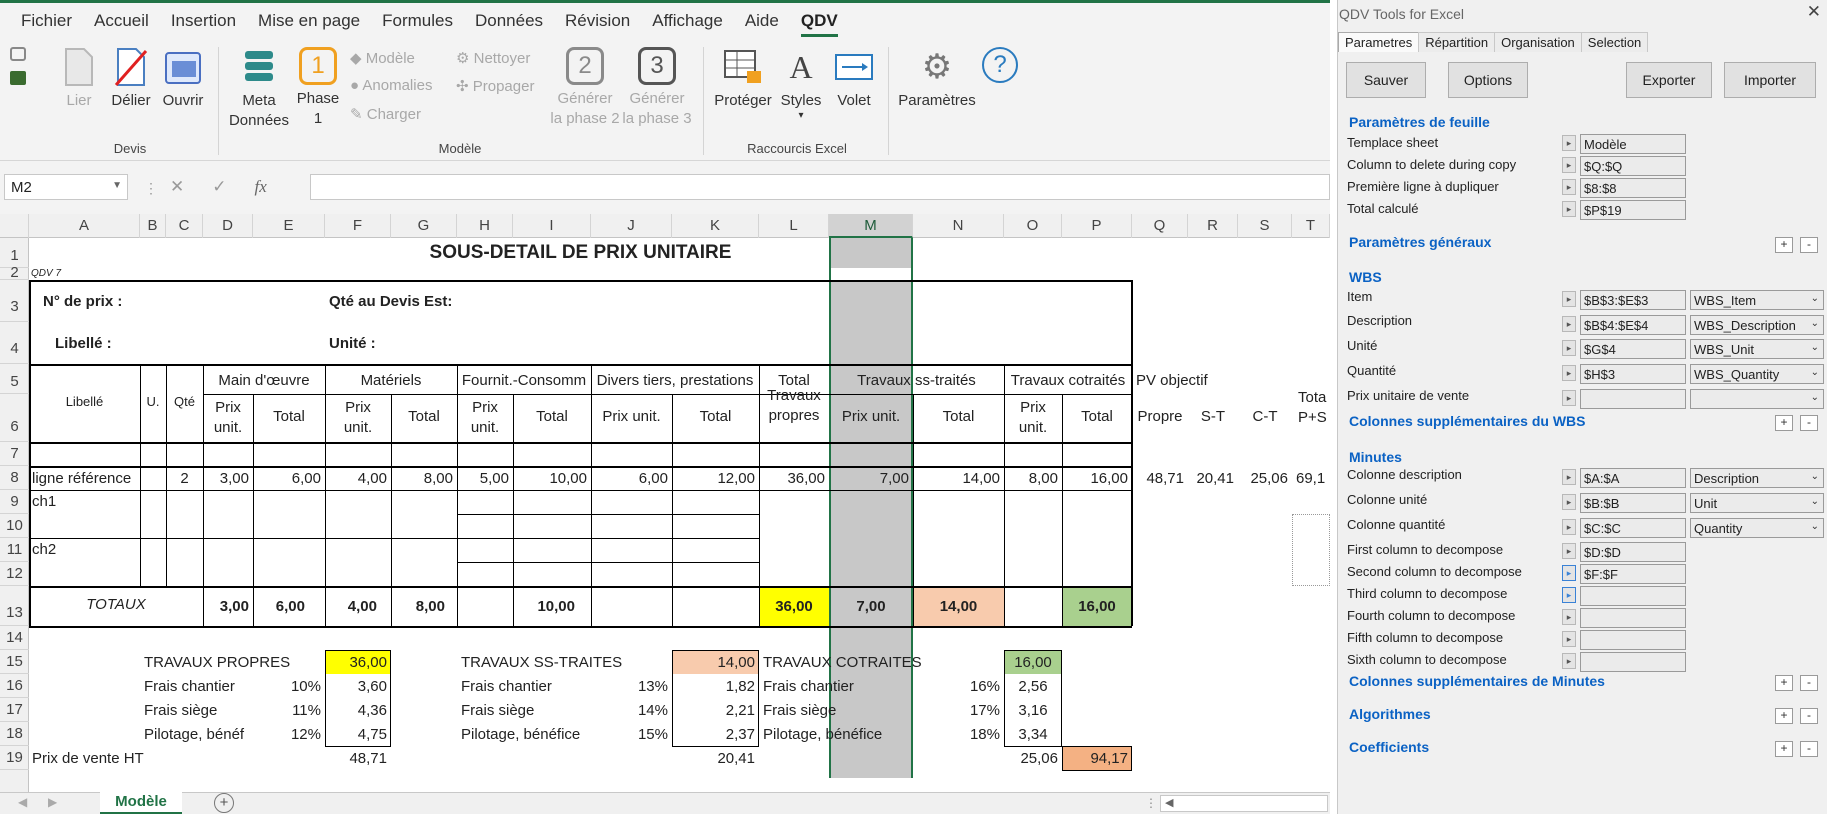 This screenshot has width=1827, height=814. What do you see at coordinates (819, 21) in the screenshot?
I see `tab-qdv: QDV` at bounding box center [819, 21].